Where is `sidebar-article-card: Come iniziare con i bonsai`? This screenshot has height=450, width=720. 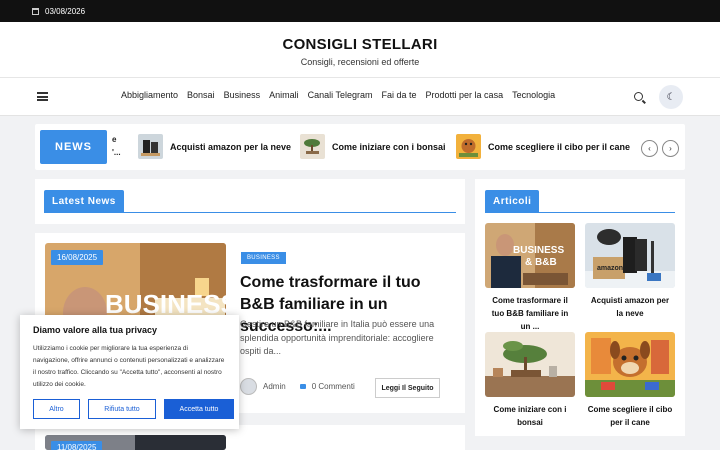 sidebar-article-card: Come iniziare con i bonsai is located at coordinates (530, 380).